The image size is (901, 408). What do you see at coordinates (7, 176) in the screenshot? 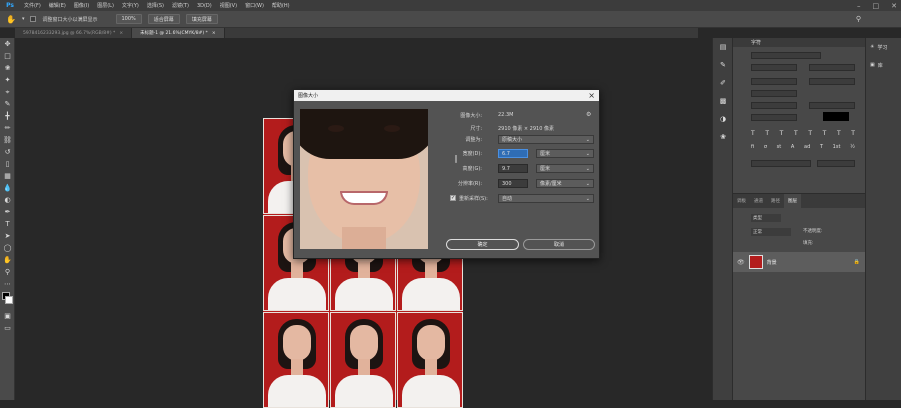
I see `gradient-tool-icon: ▦` at bounding box center [7, 176].